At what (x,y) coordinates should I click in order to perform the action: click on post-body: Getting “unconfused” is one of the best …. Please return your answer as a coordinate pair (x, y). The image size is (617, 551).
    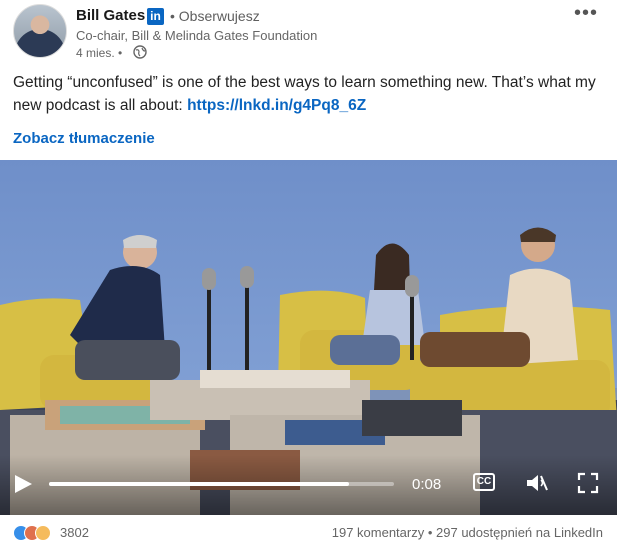
    Looking at the image, I should click on (310, 94).